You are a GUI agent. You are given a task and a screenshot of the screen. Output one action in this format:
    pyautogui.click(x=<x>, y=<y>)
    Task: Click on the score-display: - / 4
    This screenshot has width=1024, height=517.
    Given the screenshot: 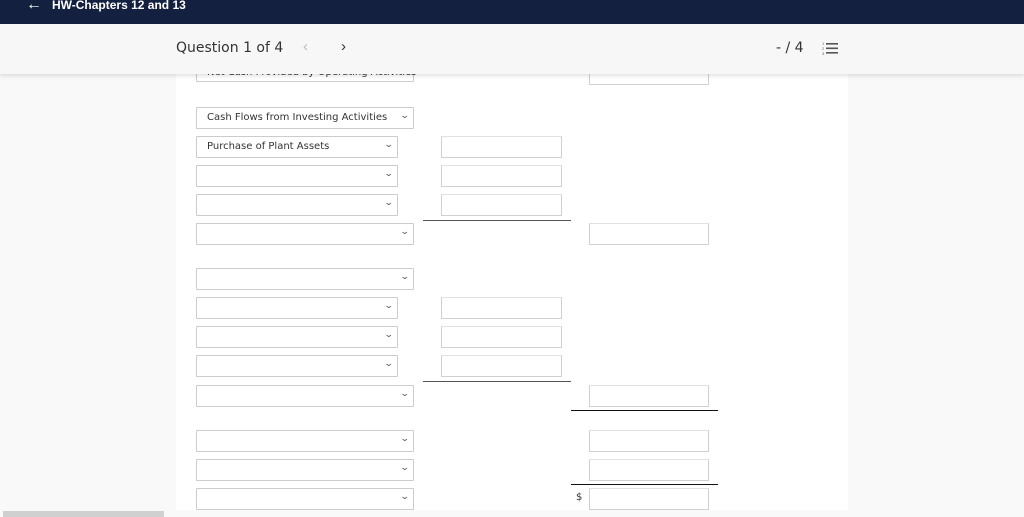 What is the action you would take?
    pyautogui.click(x=790, y=48)
    